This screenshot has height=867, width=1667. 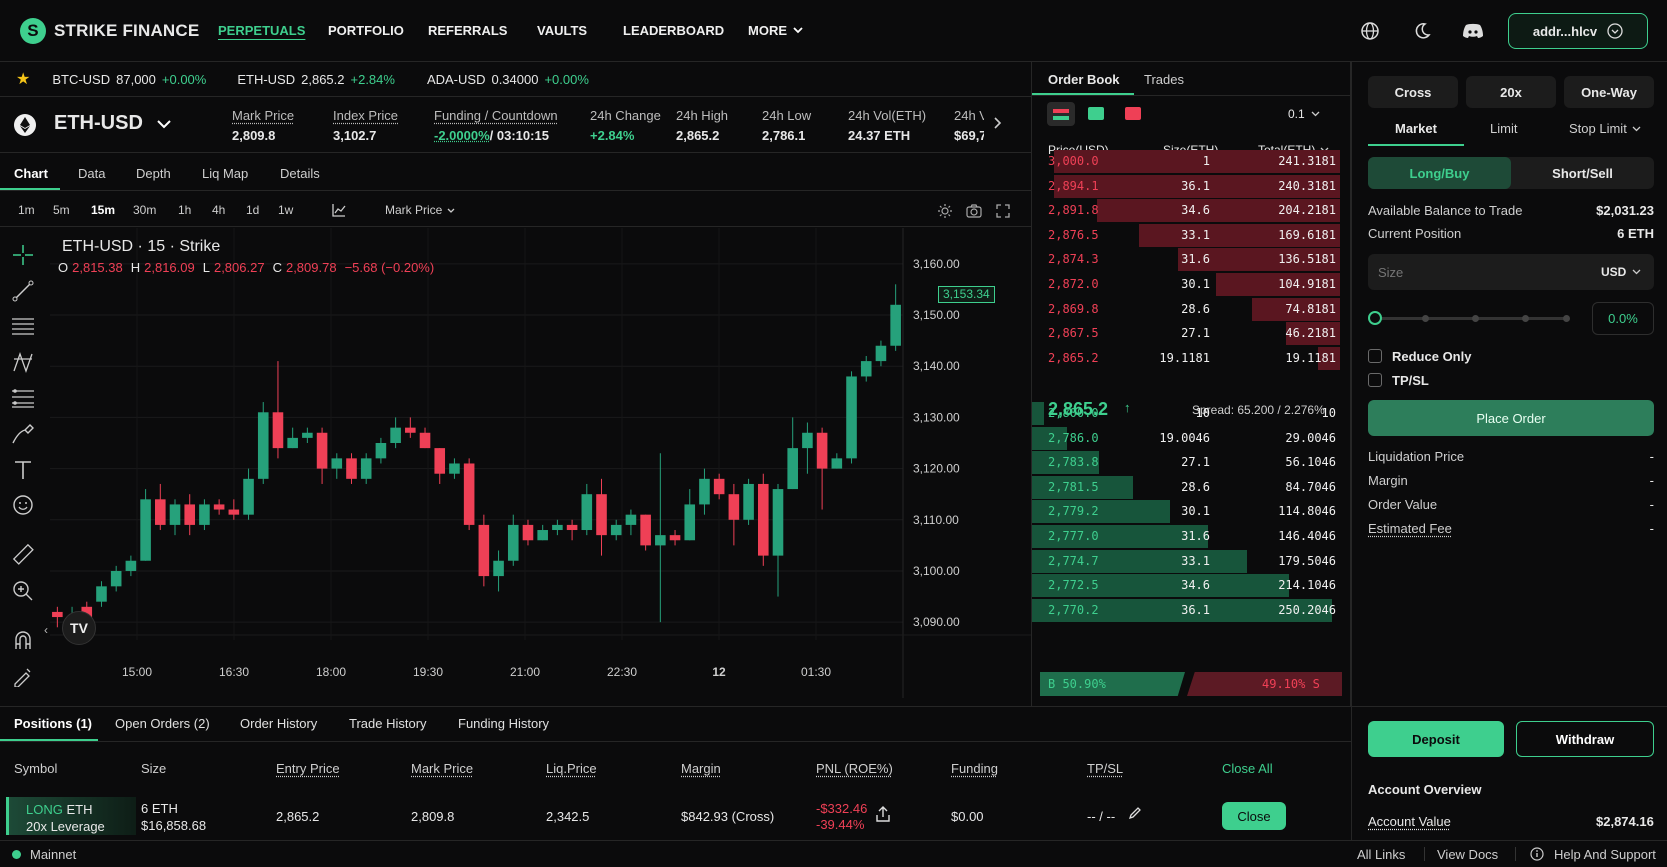 I want to click on position-symbol: LONG ETH 20x Leverage, so click(x=65, y=818).